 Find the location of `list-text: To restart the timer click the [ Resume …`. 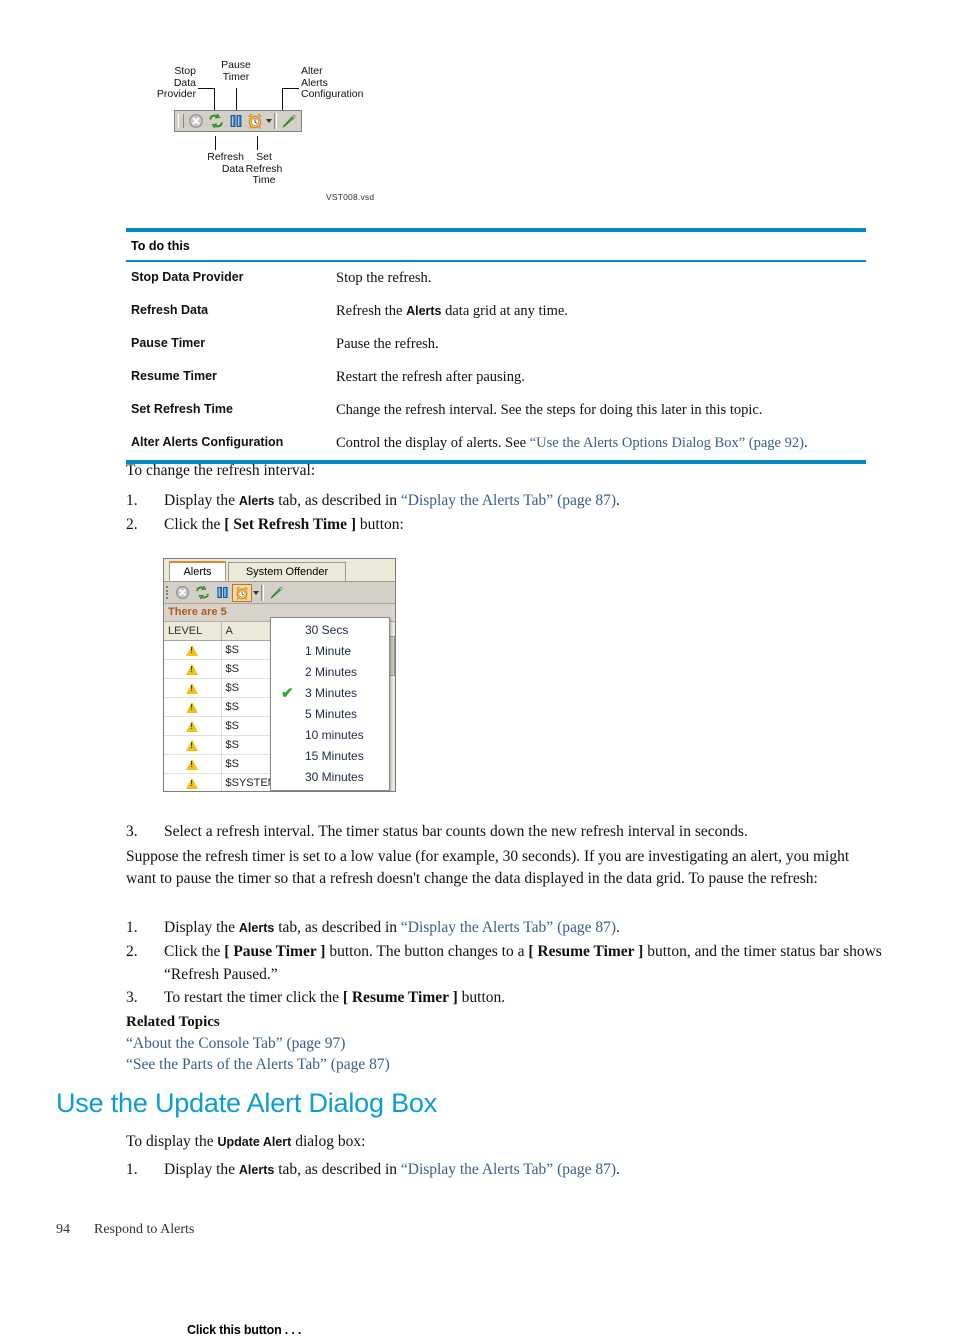

list-text: To restart the timer click the [ Resume … is located at coordinates (525, 997).